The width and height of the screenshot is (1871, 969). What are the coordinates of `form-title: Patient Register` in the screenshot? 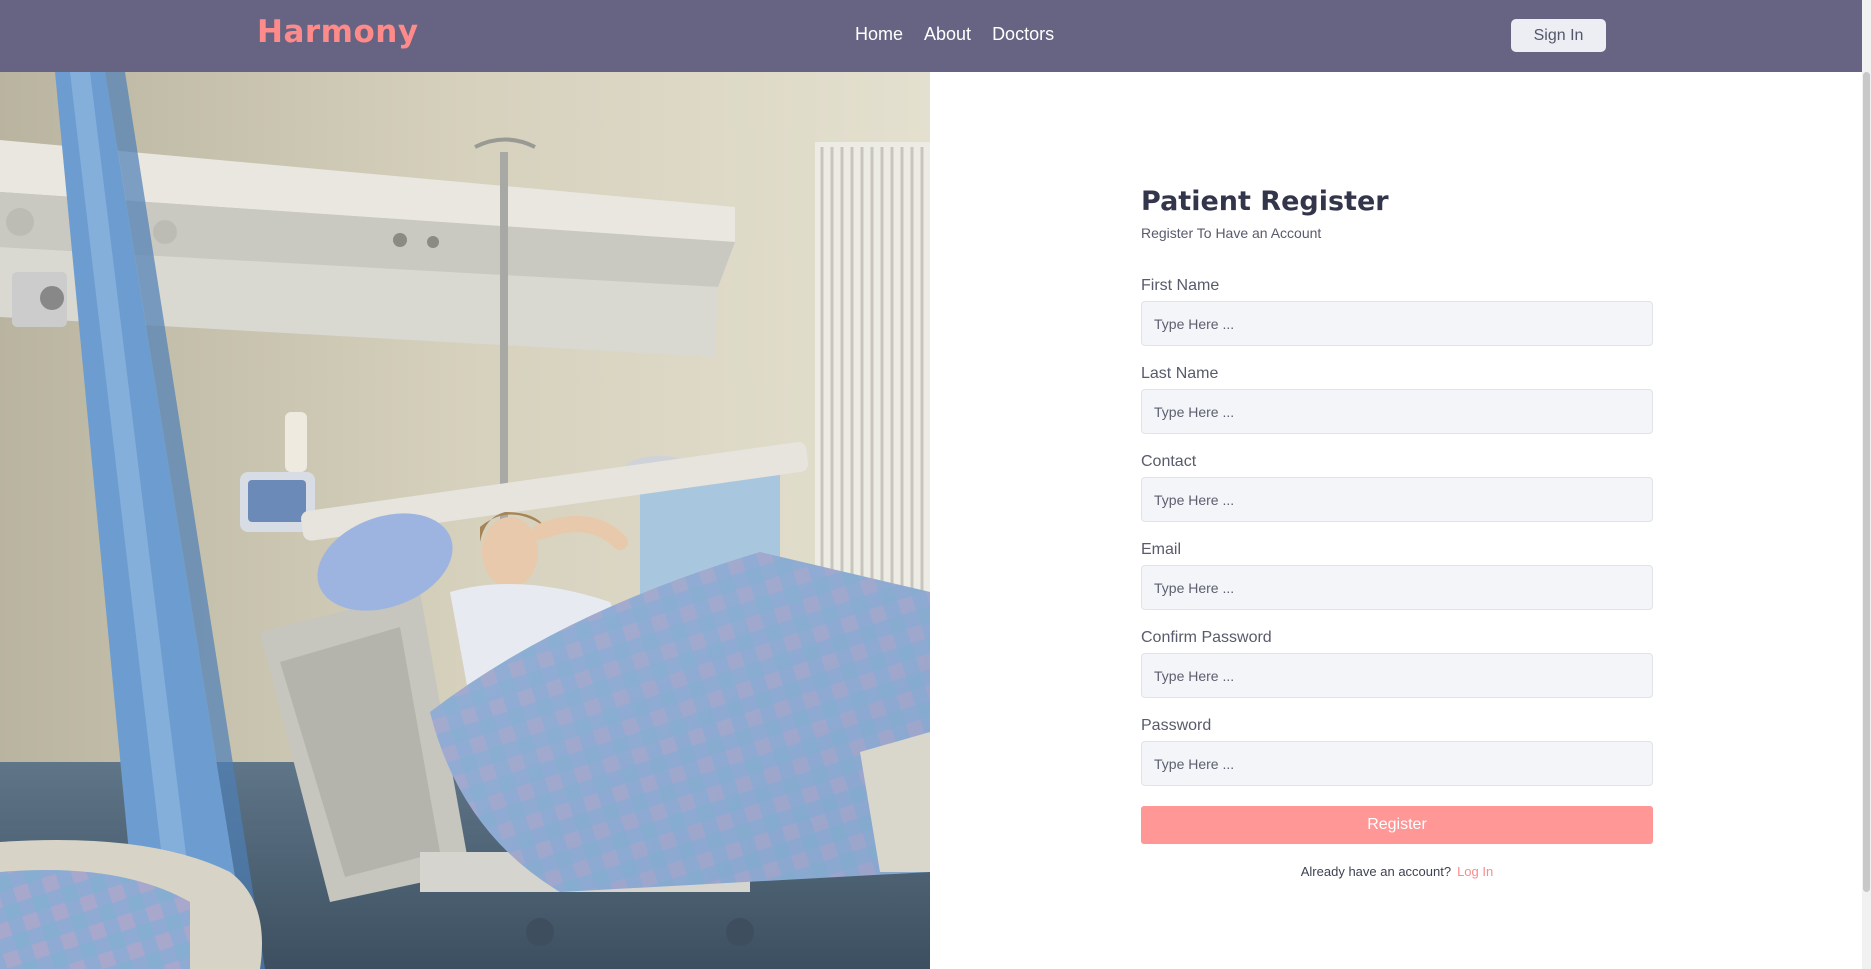 It's located at (1265, 201).